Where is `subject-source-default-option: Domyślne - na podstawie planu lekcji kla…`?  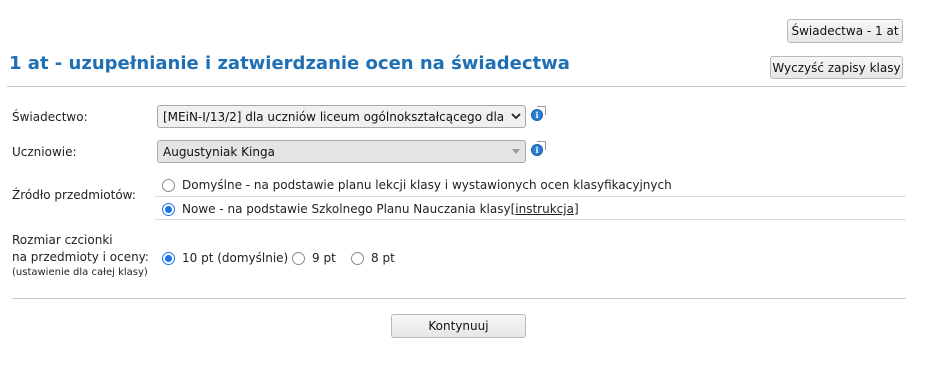 subject-source-default-option: Domyślne - na podstawie planu lekcji kla… is located at coordinates (417, 185).